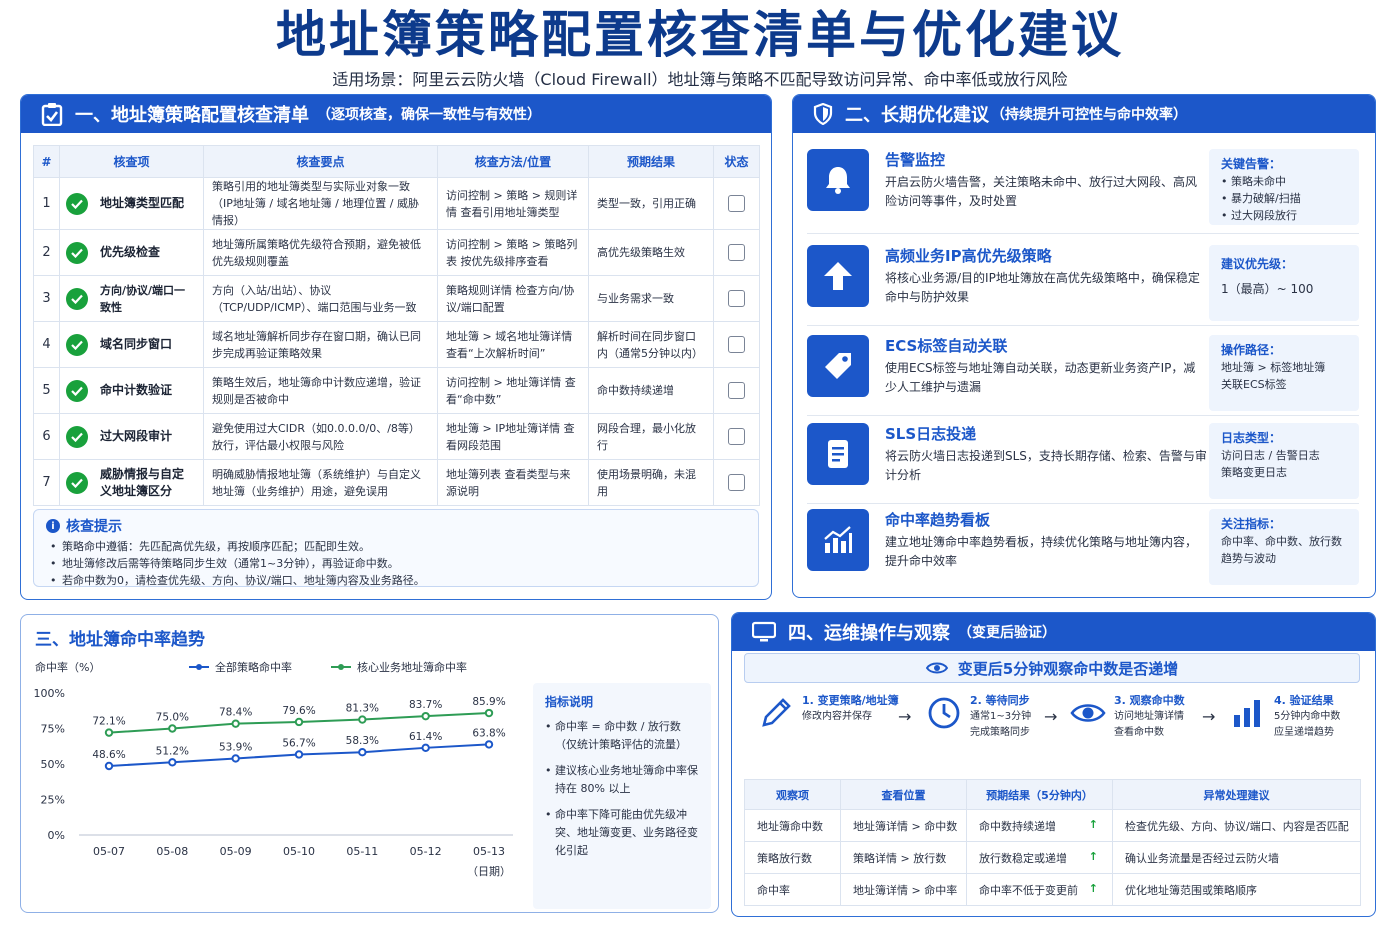 This screenshot has height=933, width=1400. What do you see at coordinates (903, 889) in the screenshot?
I see `ops-cell: 地址簿详情 > 命中率` at bounding box center [903, 889].